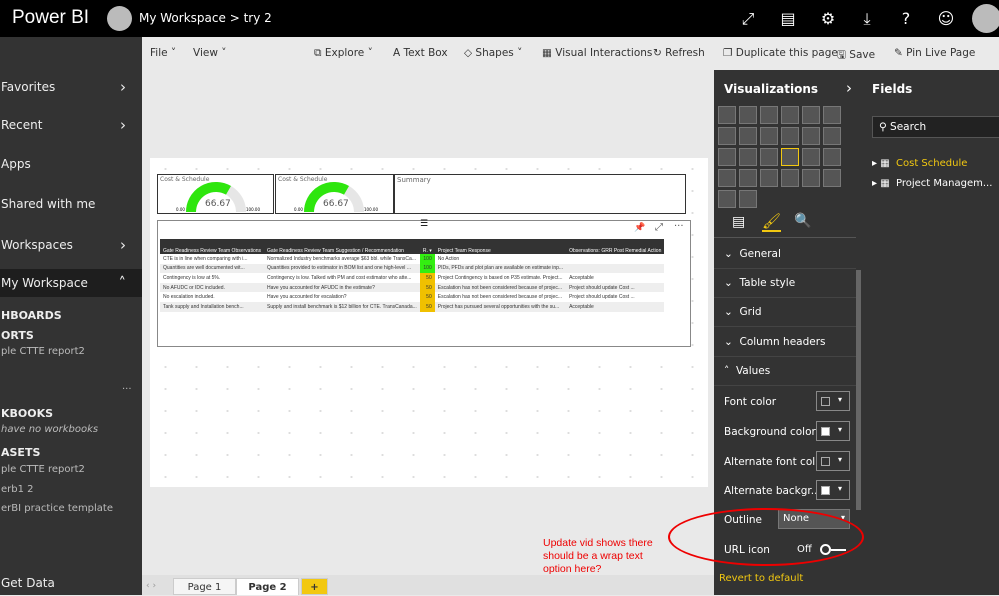 The height and width of the screenshot is (596, 999). Describe the element at coordinates (493, 53) in the screenshot. I see `shapes-menu: ◇ Shapes ˅` at that location.